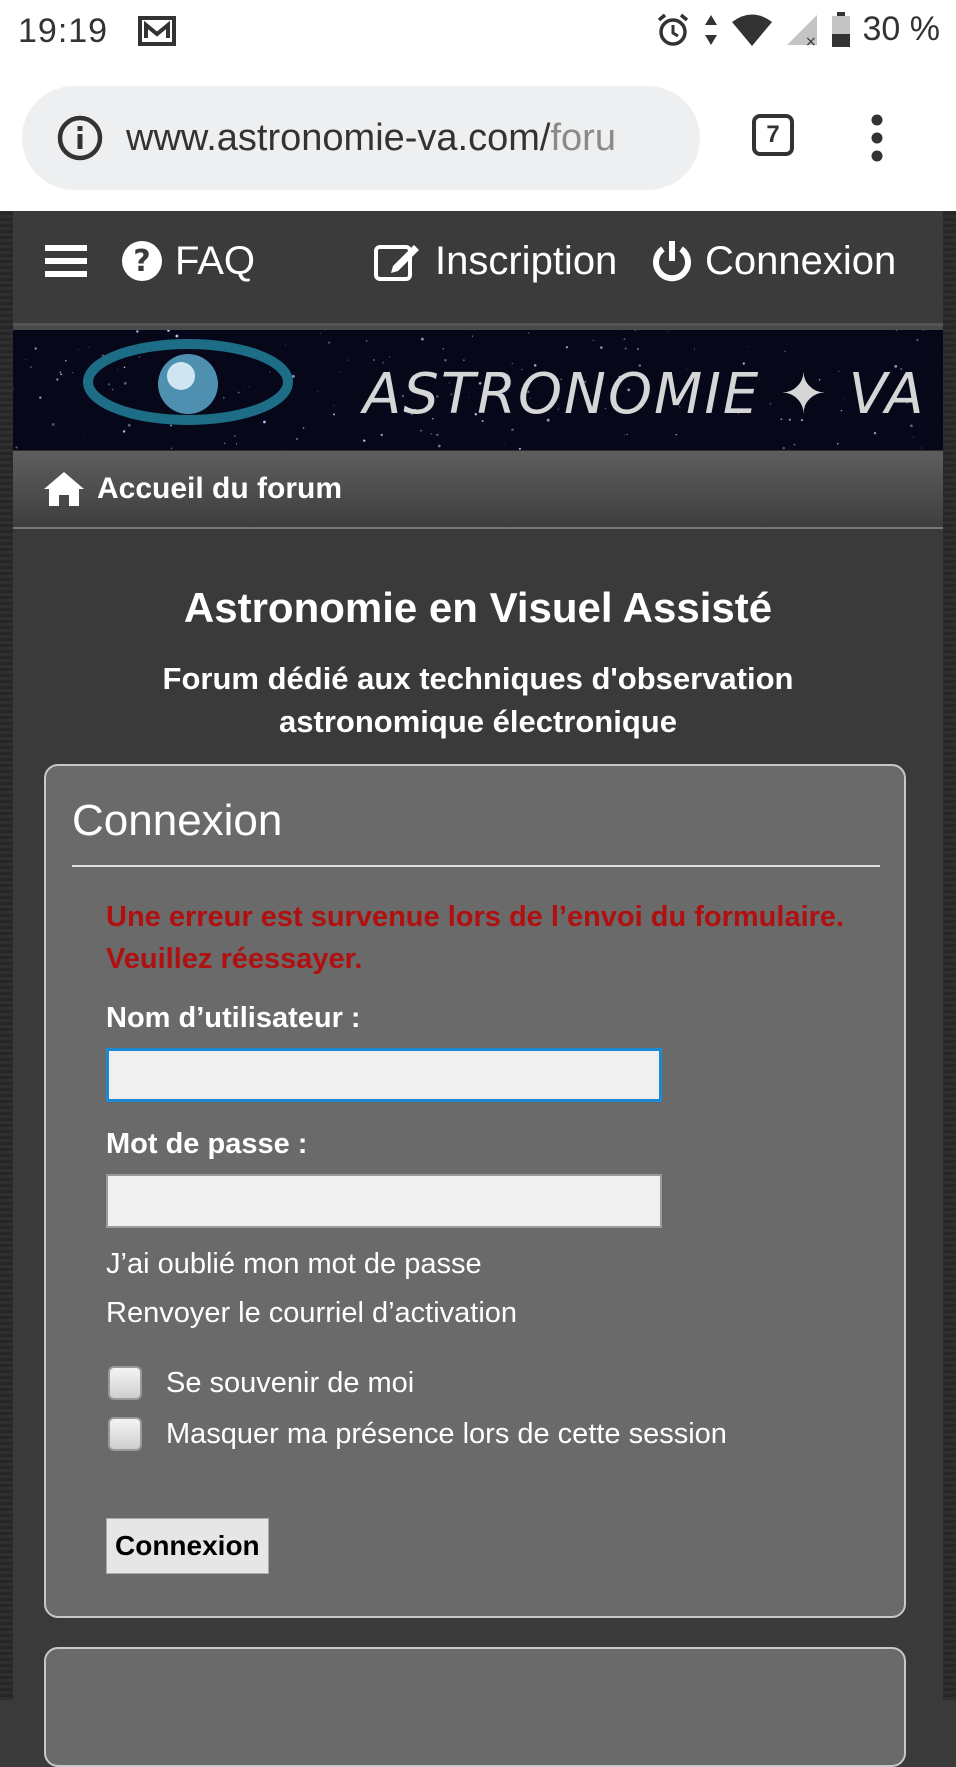 The image size is (956, 1767). What do you see at coordinates (215, 260) in the screenshot?
I see `faq-label: FAQ` at bounding box center [215, 260].